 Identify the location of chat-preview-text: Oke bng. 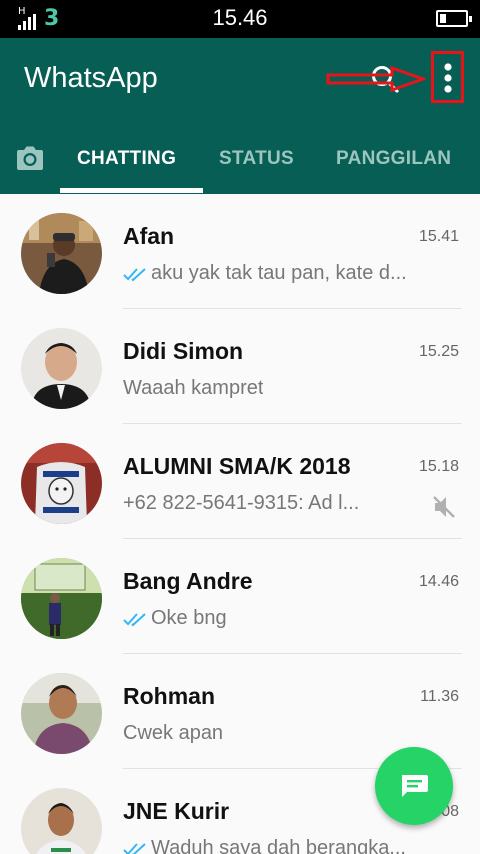
(189, 618).